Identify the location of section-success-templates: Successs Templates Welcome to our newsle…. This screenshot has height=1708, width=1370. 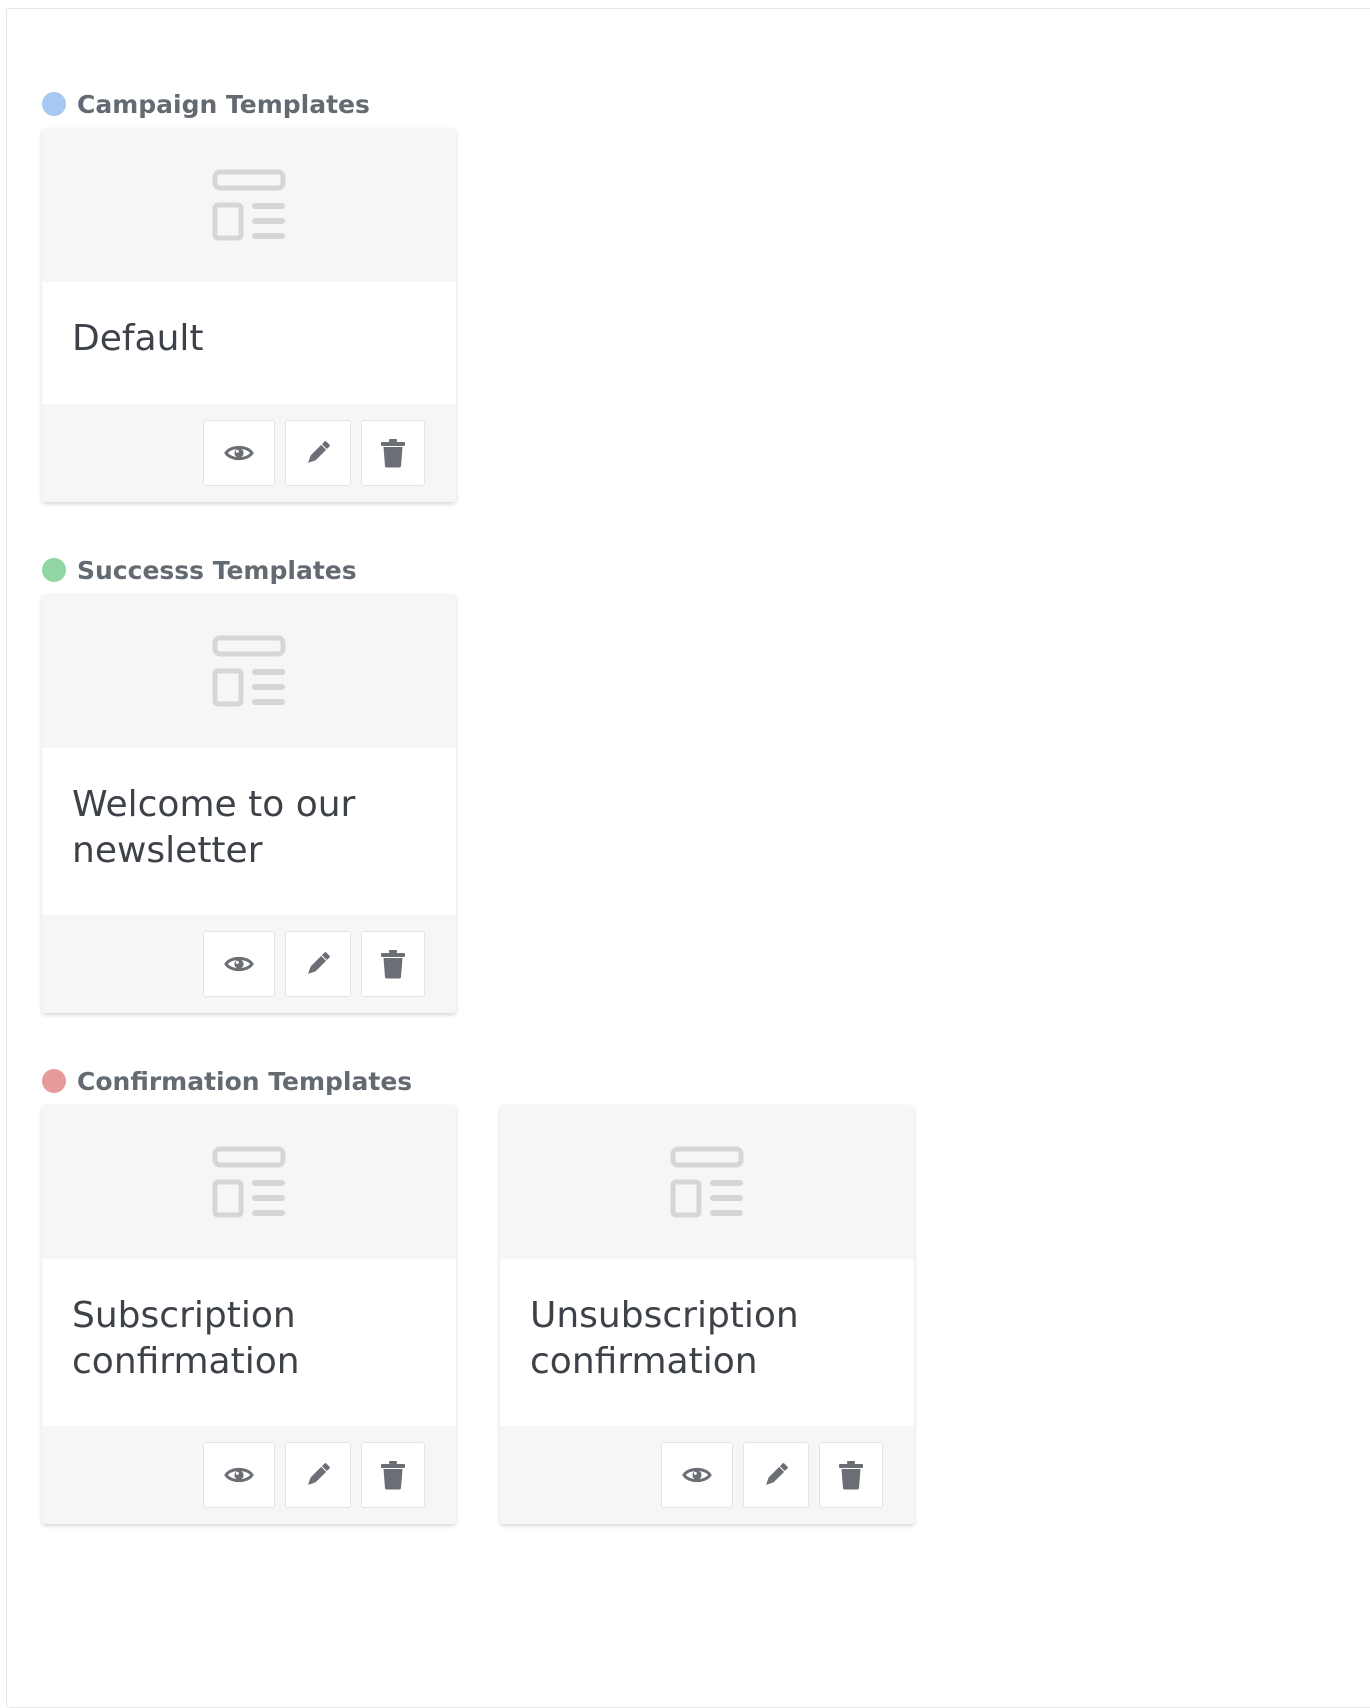
(249, 784).